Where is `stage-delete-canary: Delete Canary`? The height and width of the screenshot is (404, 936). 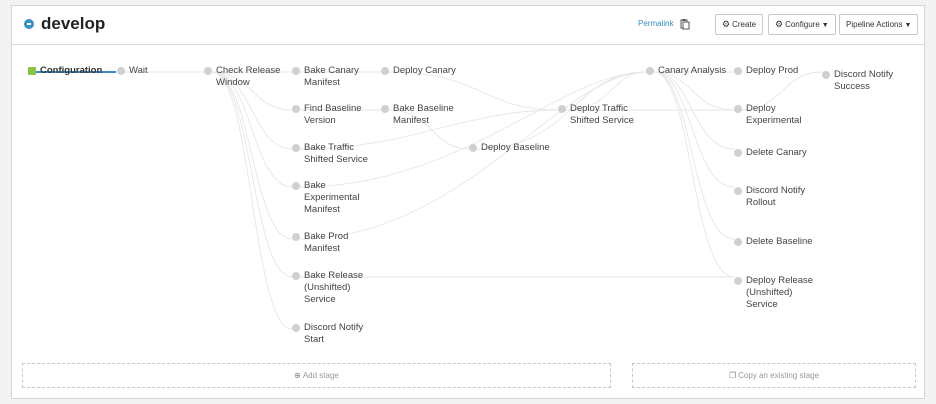 stage-delete-canary: Delete Canary is located at coordinates (770, 153).